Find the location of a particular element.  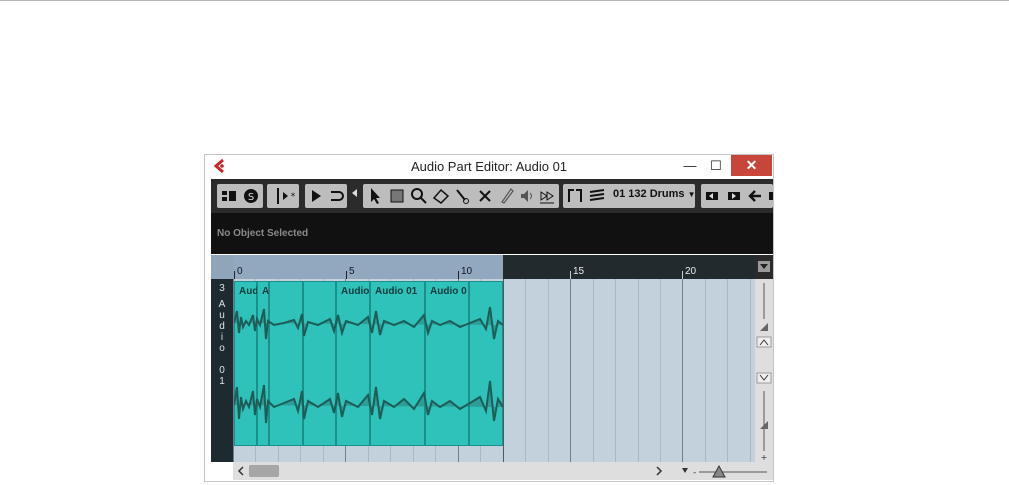

close-button: ✕ is located at coordinates (751, 165).